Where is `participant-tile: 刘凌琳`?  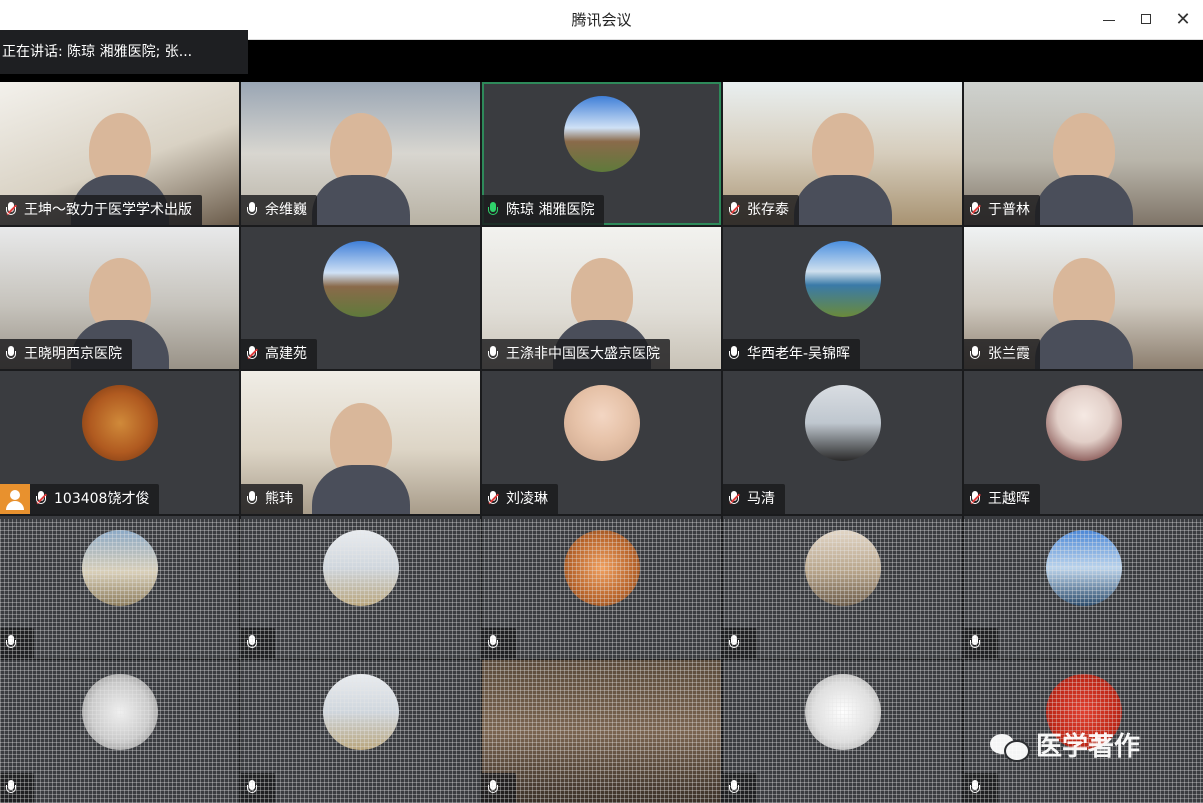
participant-tile: 刘凌琳 is located at coordinates (601, 442).